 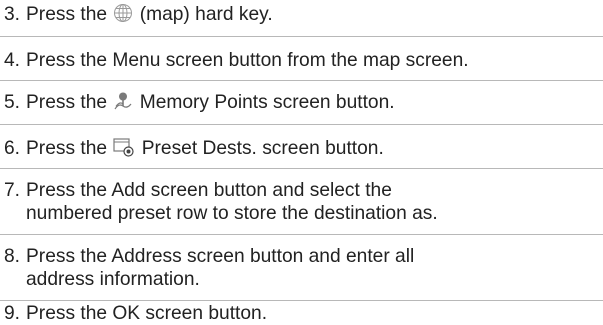 I want to click on step-9: 9. Press the OK screen button., so click(x=302, y=313).